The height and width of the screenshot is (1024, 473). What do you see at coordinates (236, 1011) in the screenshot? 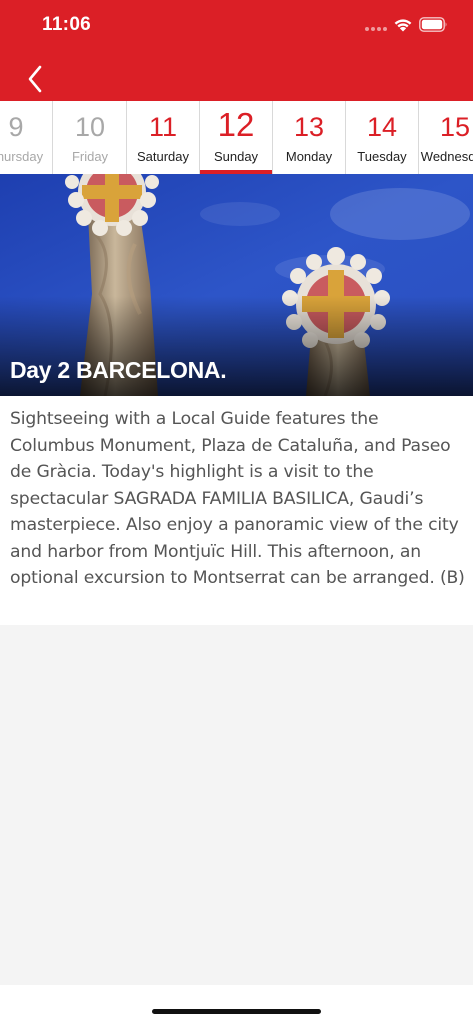
I see `home-indicator` at bounding box center [236, 1011].